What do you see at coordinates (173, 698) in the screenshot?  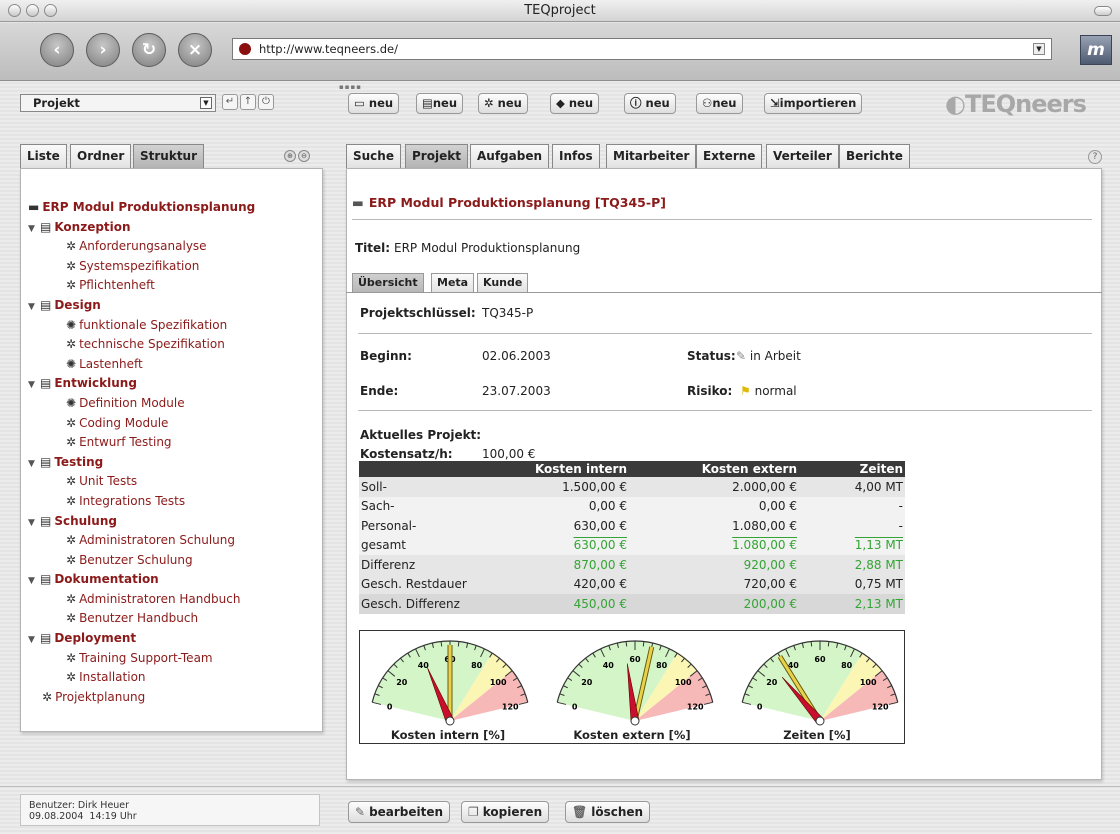 I see `tree-item: ✲ Projektplanung` at bounding box center [173, 698].